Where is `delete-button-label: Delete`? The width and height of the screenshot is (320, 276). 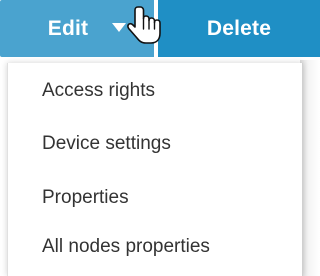
delete-button-label: Delete is located at coordinates (239, 28).